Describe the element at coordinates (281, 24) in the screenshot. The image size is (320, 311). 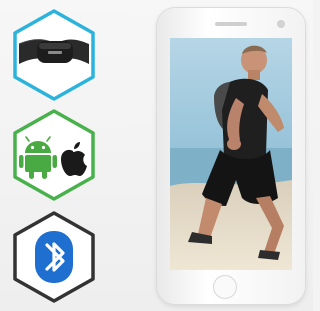
I see `phone-camera` at that location.